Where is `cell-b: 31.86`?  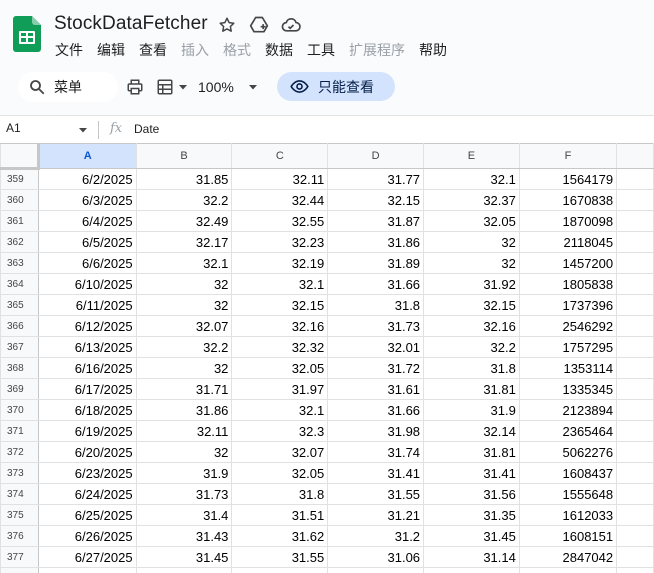 cell-b: 31.86 is located at coordinates (184, 410).